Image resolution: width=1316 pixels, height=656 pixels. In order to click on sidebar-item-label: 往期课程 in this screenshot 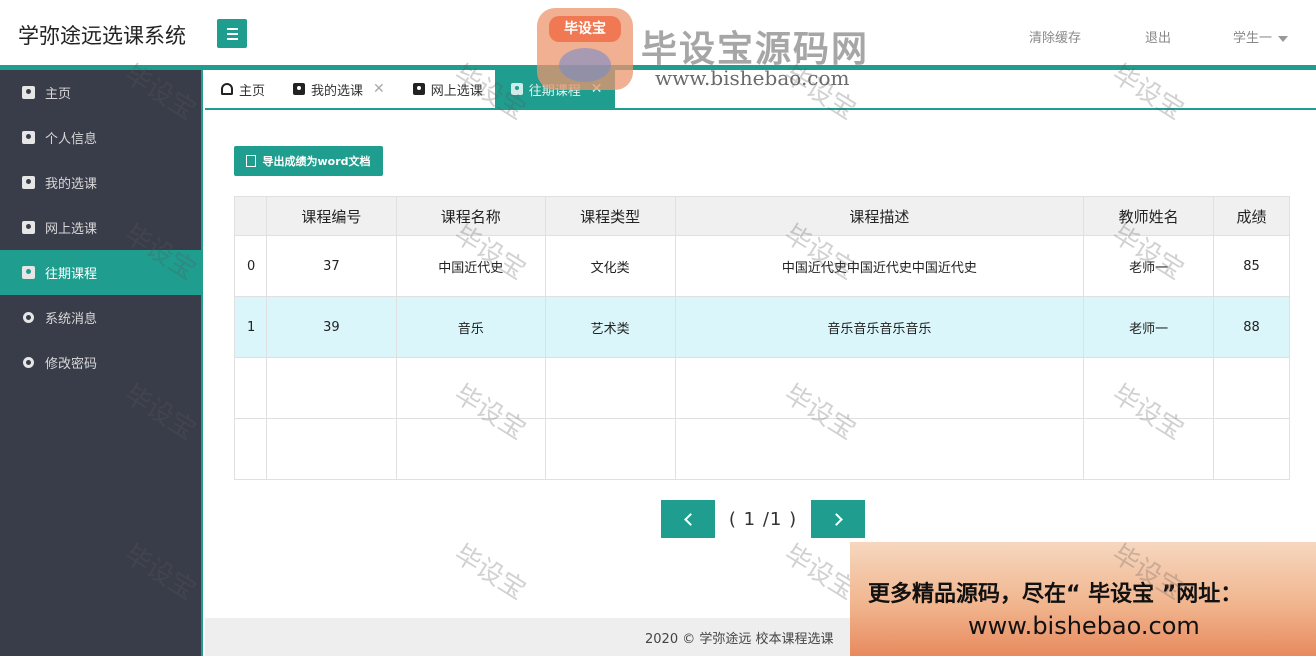, I will do `click(71, 274)`.